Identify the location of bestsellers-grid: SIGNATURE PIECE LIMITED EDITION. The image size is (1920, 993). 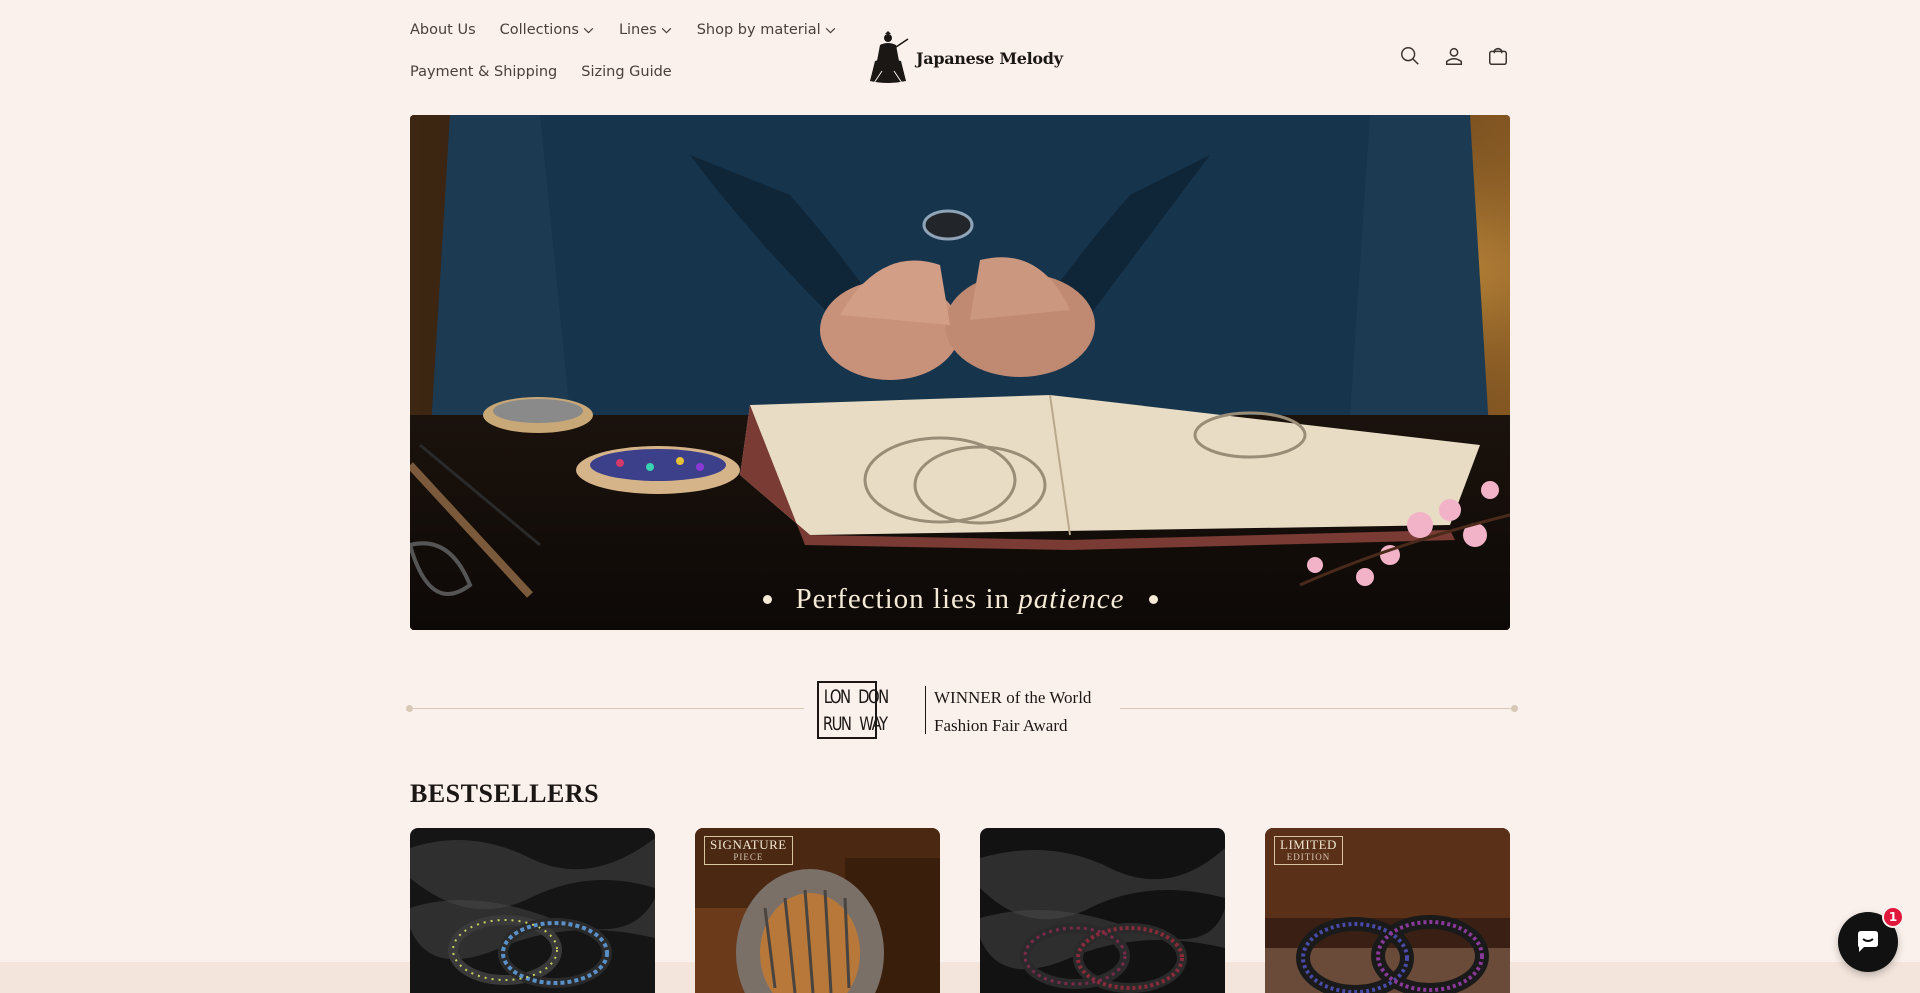
(960, 910).